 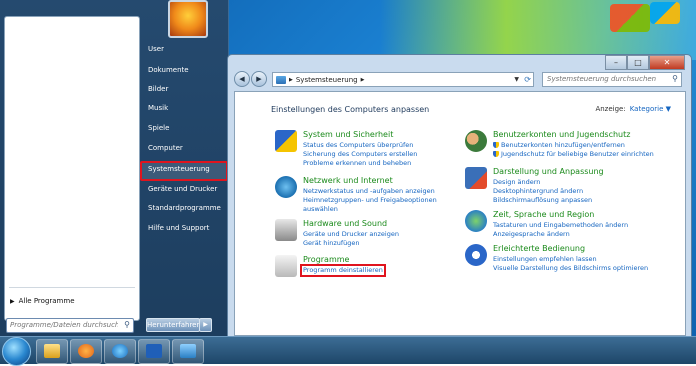 What do you see at coordinates (610, 109) in the screenshot?
I see `view-label: Anzeige:` at bounding box center [610, 109].